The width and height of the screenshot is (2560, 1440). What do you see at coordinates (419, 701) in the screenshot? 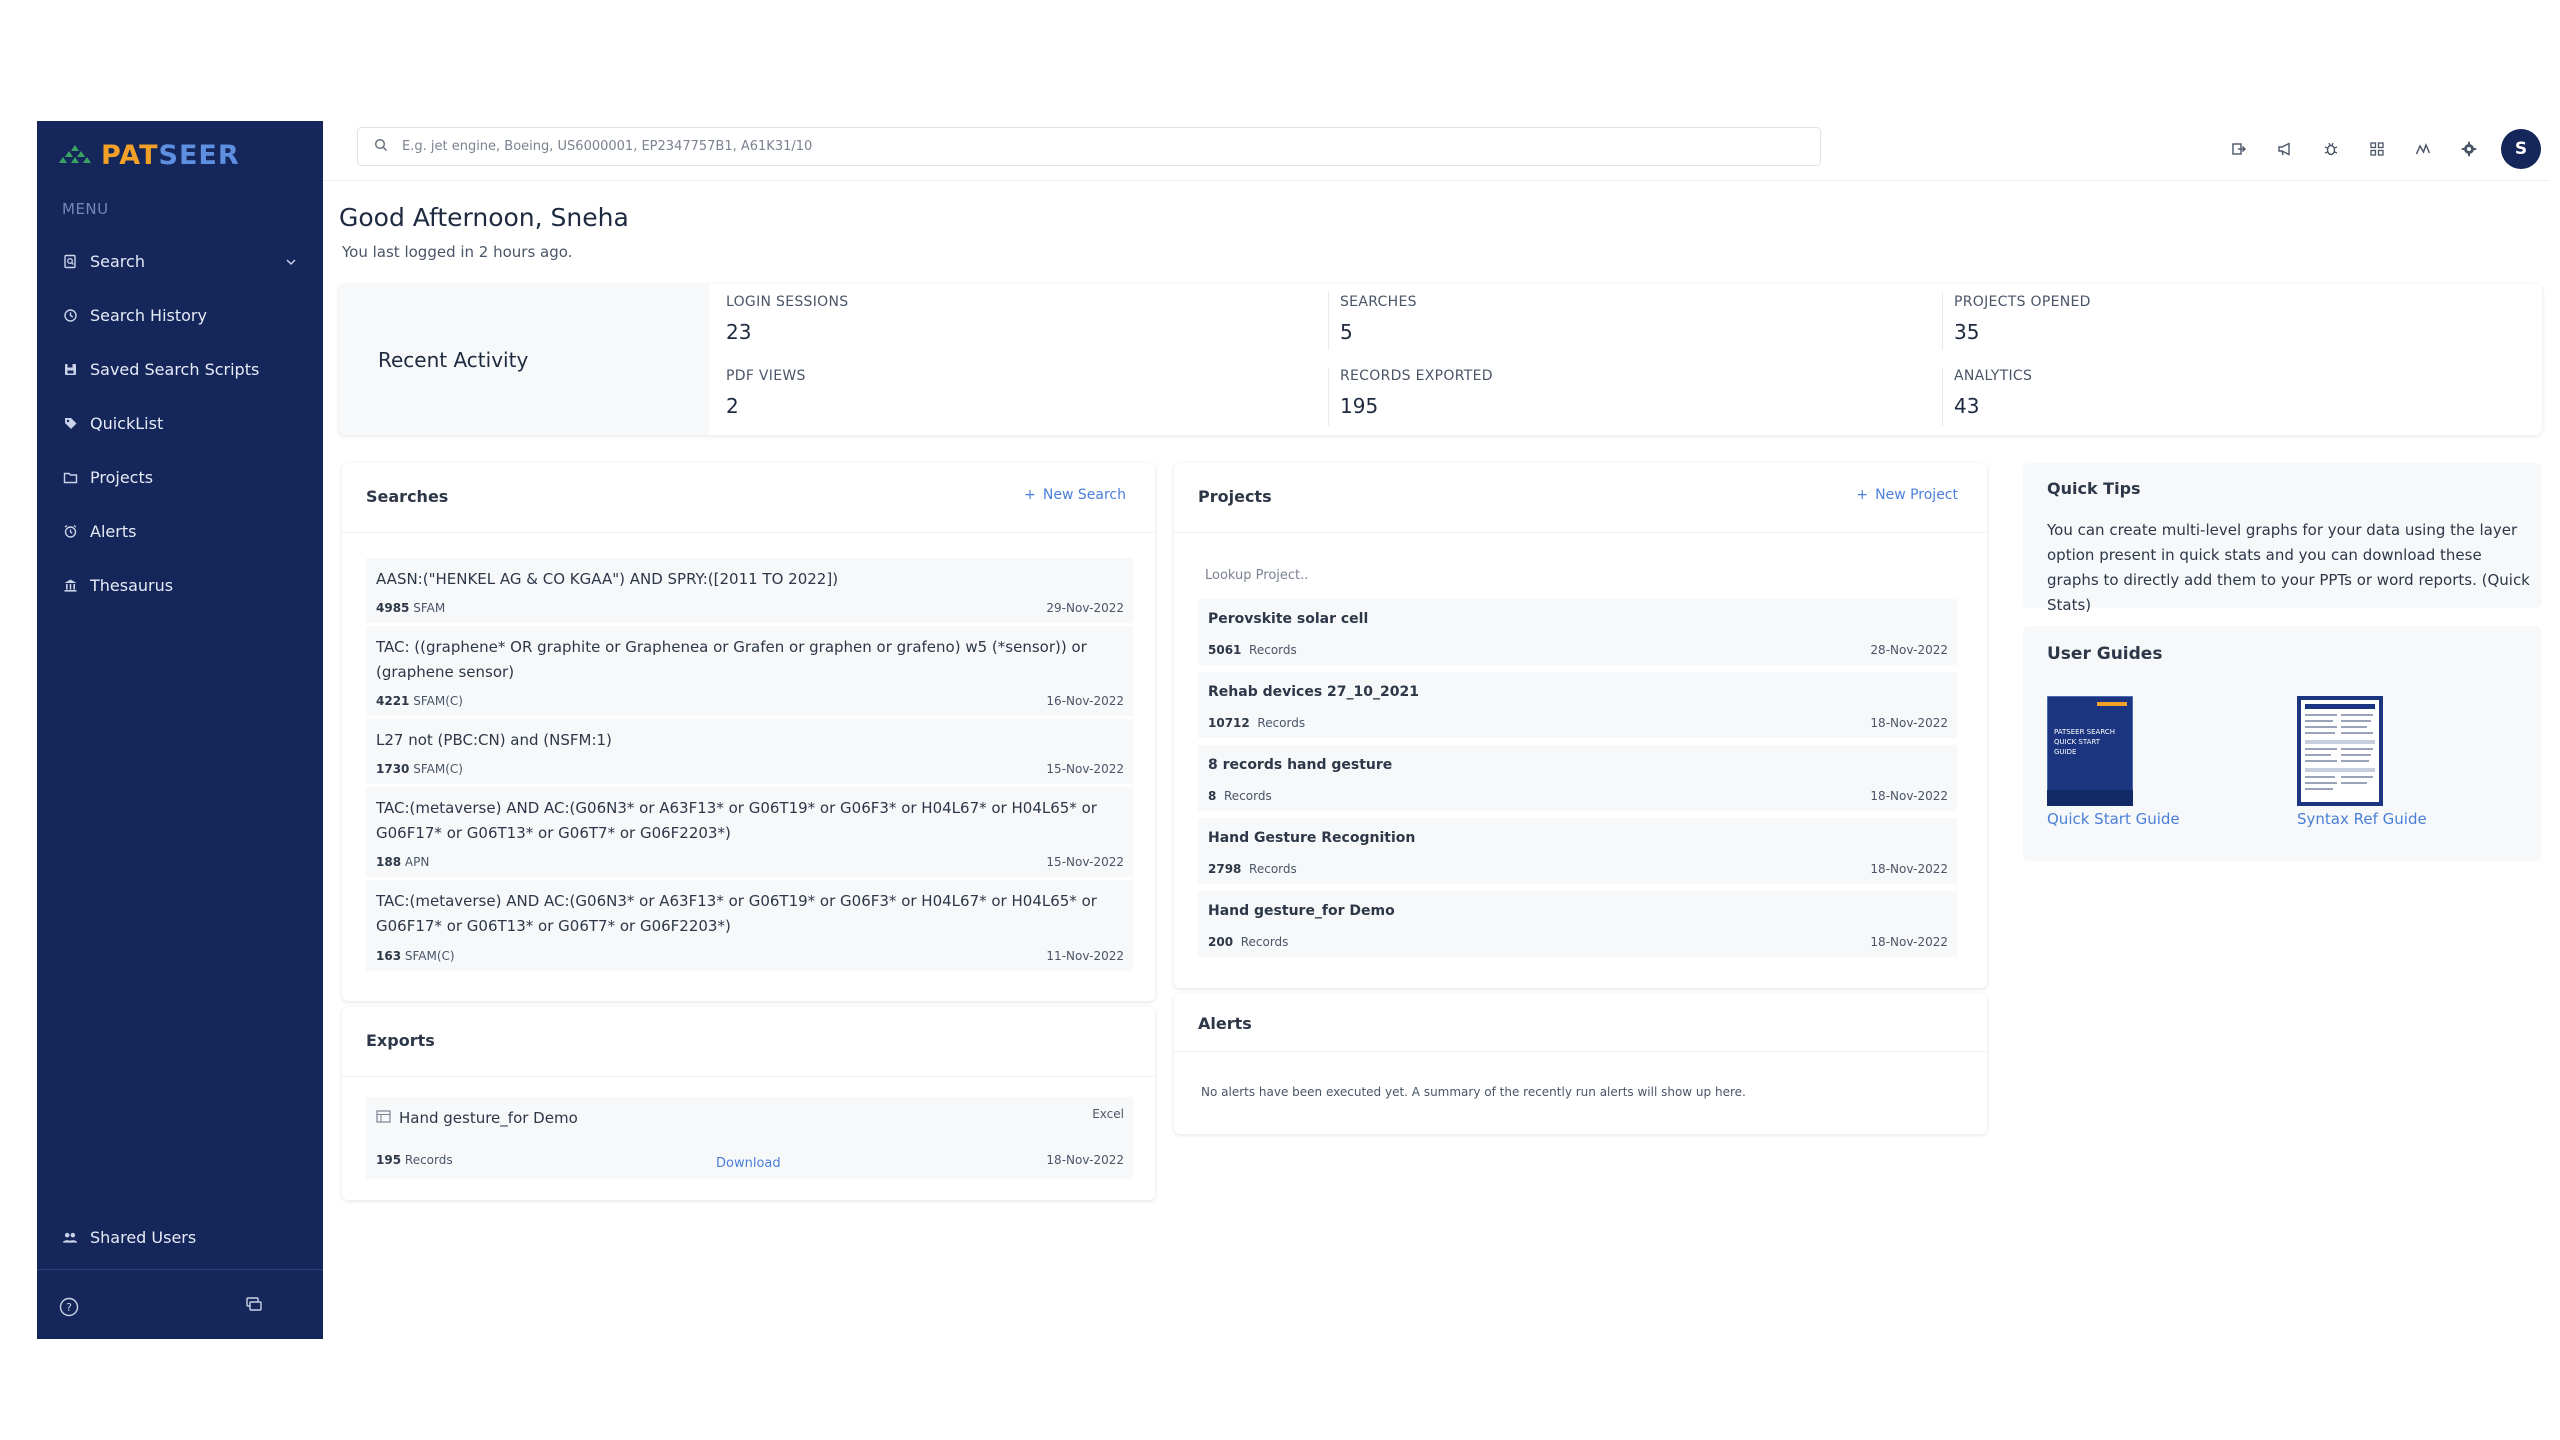
I see `search-count: 4221 SFAM(C)` at bounding box center [419, 701].